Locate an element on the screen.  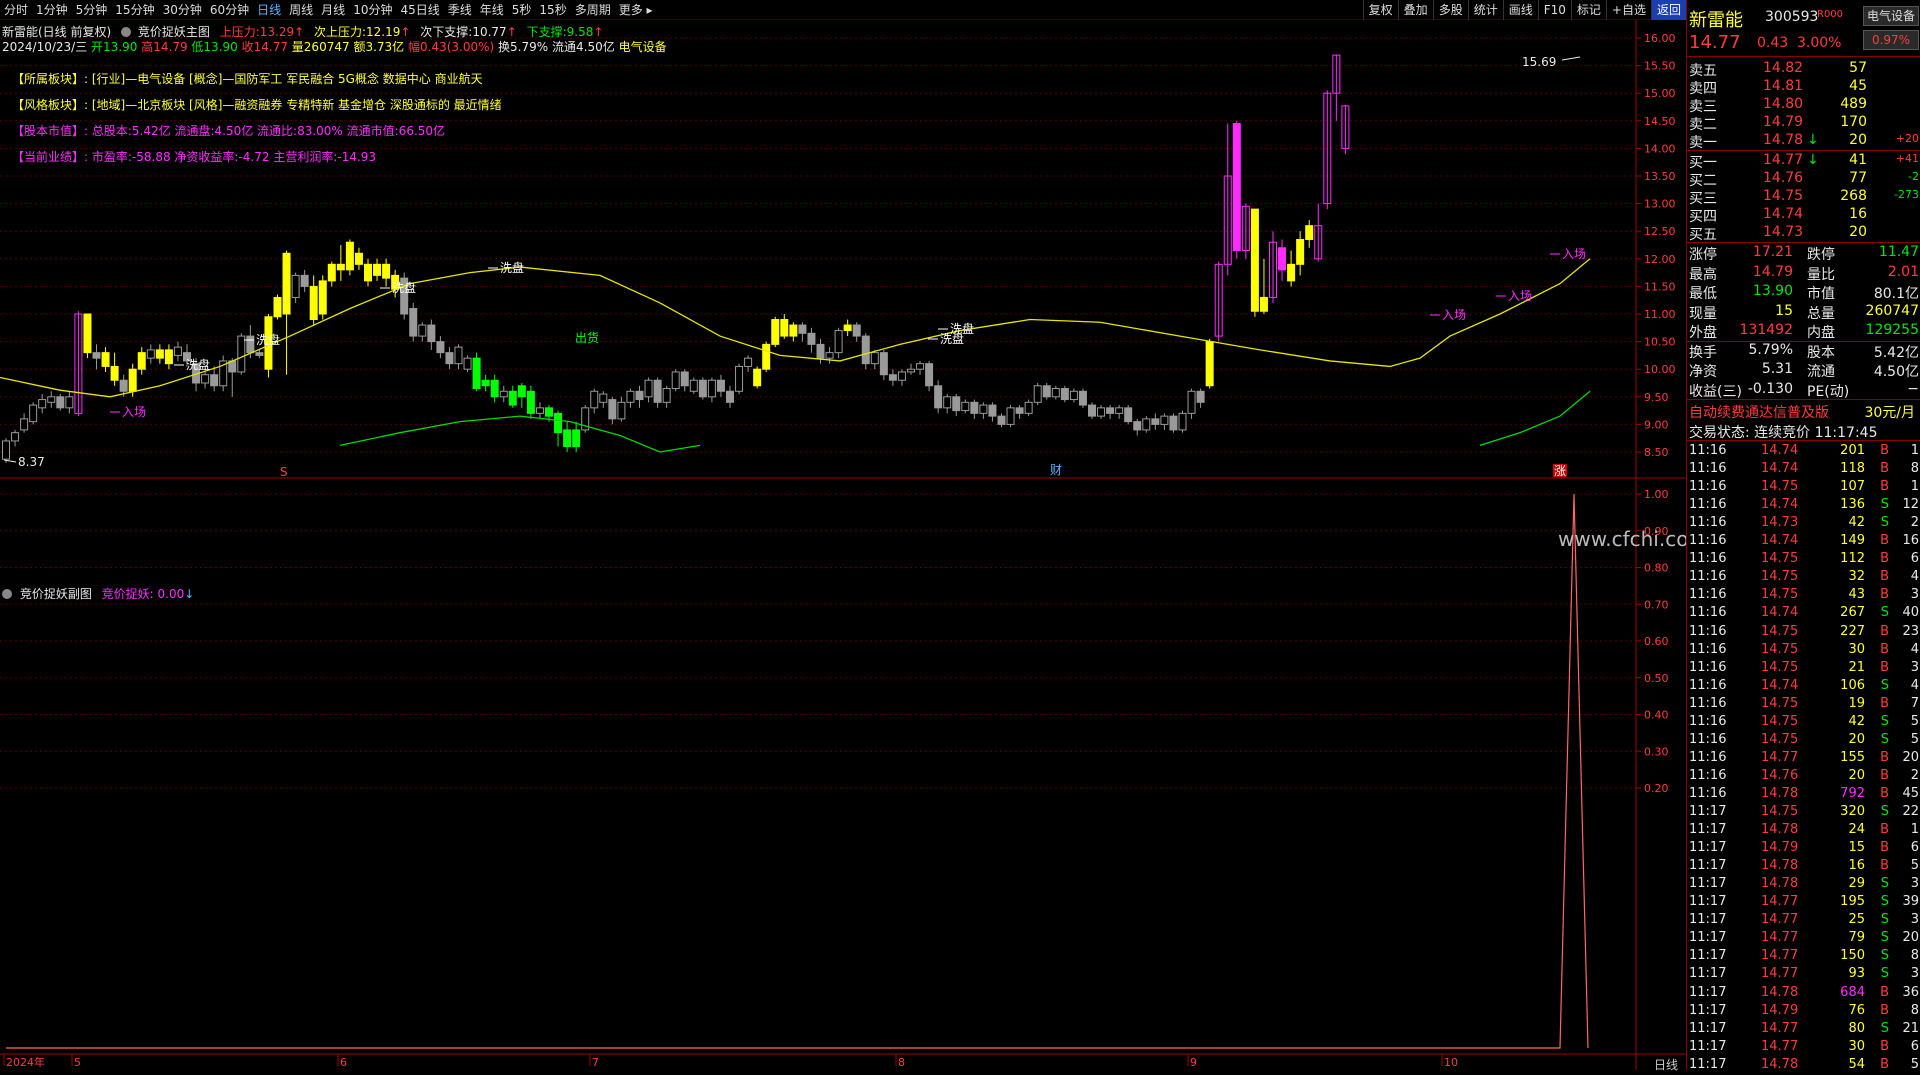
tick-count: 4 is located at coordinates (1914, 649).